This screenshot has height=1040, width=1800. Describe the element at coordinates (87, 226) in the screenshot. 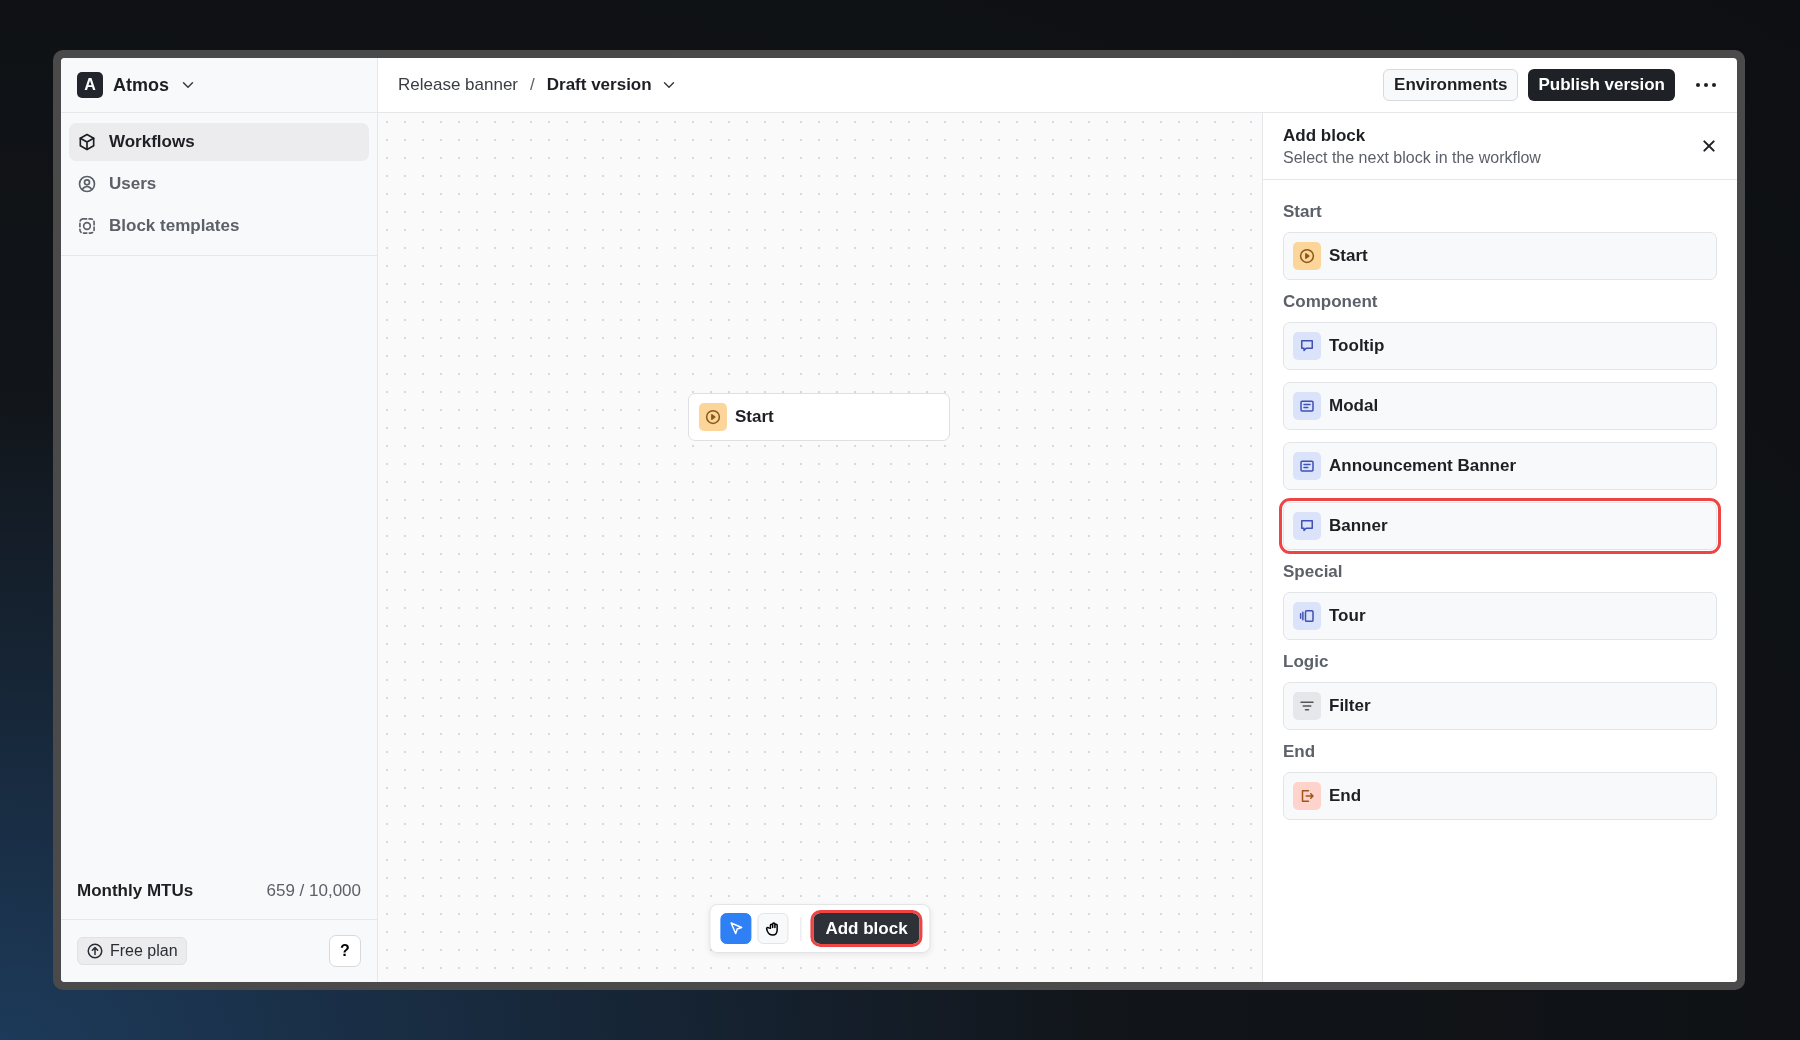

I see `dashed-square-icon` at that location.